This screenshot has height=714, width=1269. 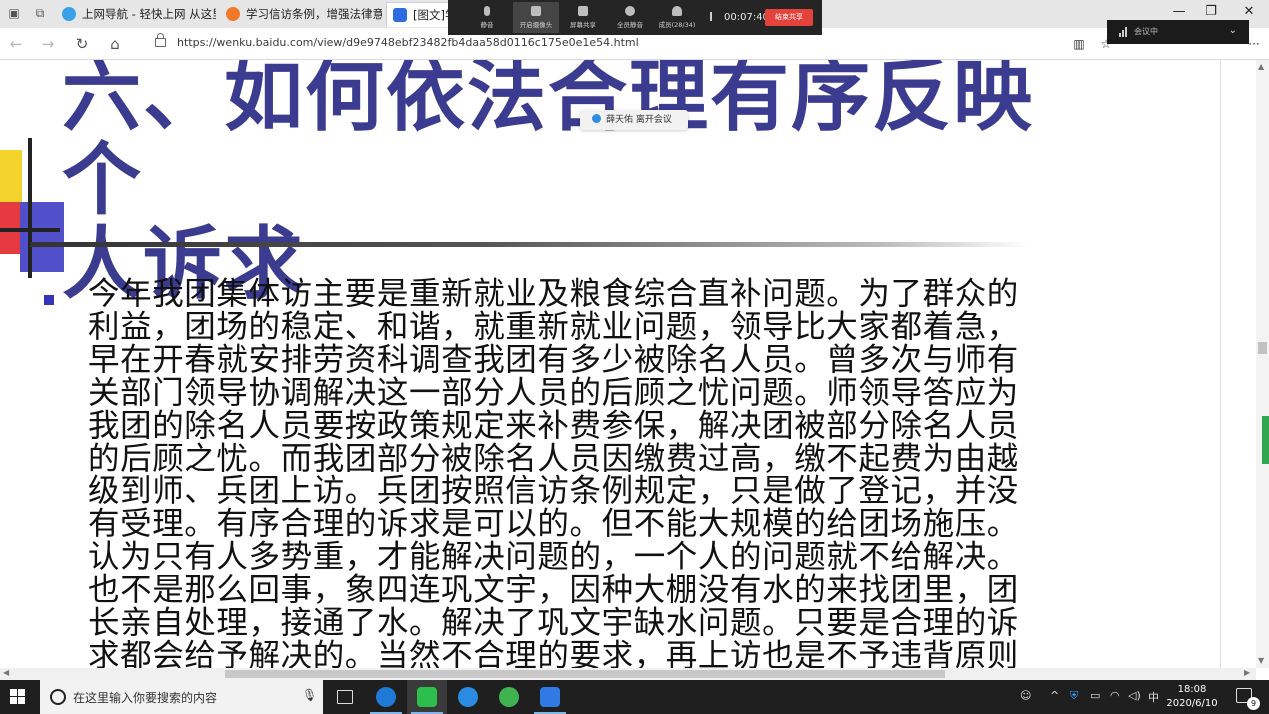 What do you see at coordinates (58, 697) in the screenshot?
I see `cortana-icon` at bounding box center [58, 697].